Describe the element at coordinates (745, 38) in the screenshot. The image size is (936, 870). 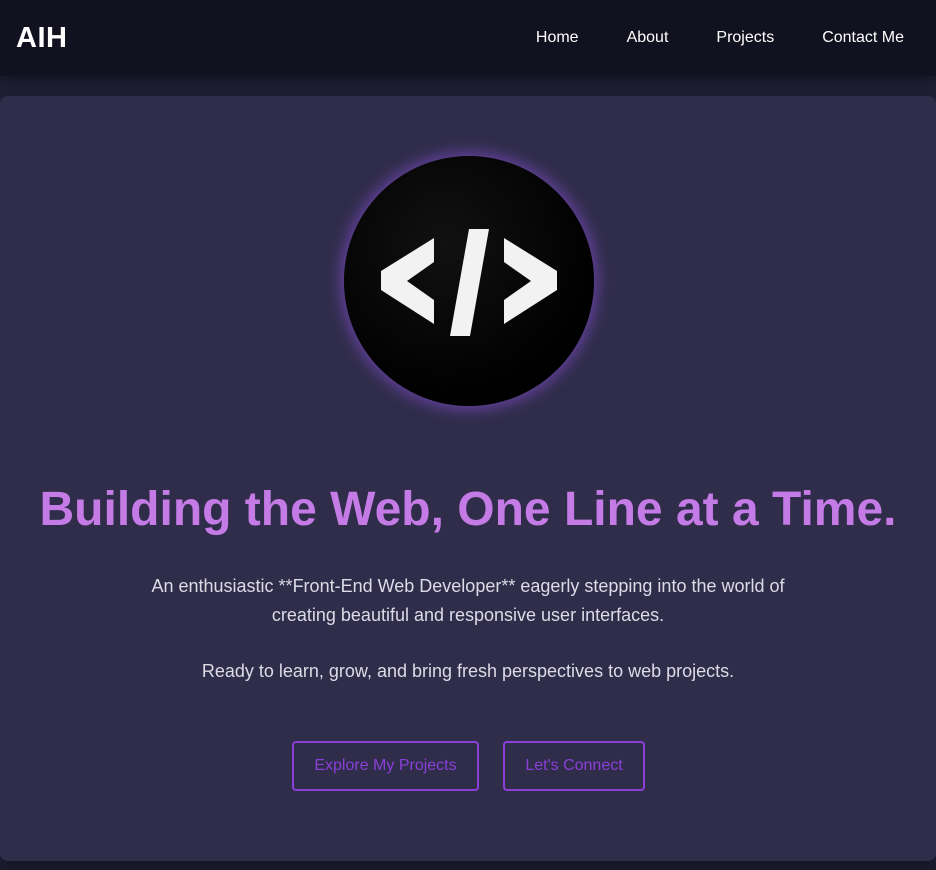
I see `nav-link-projects: Projects` at that location.